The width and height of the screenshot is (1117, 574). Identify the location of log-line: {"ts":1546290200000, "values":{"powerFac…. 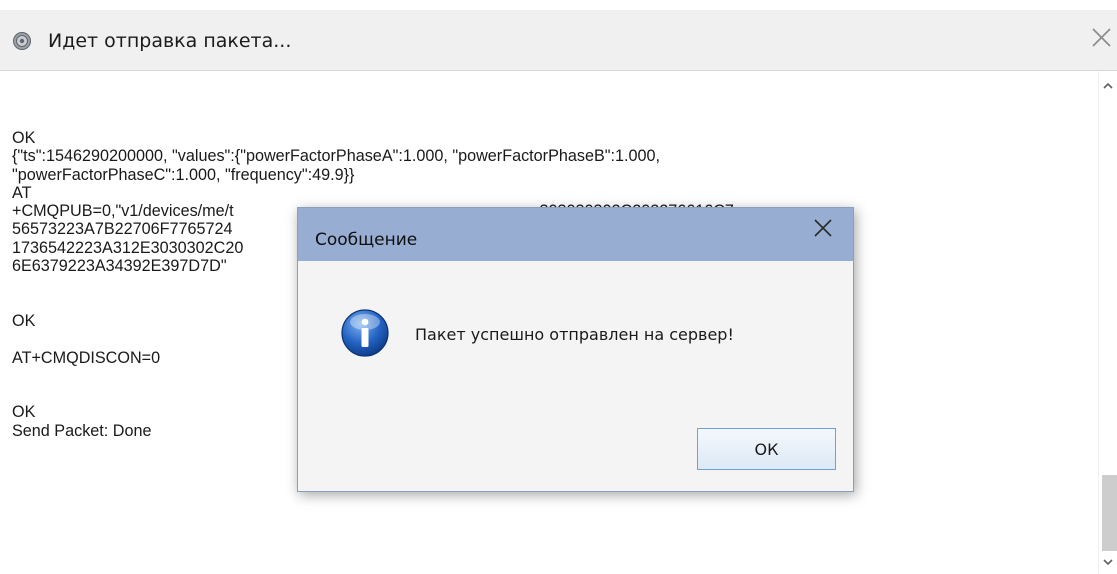
(336, 156).